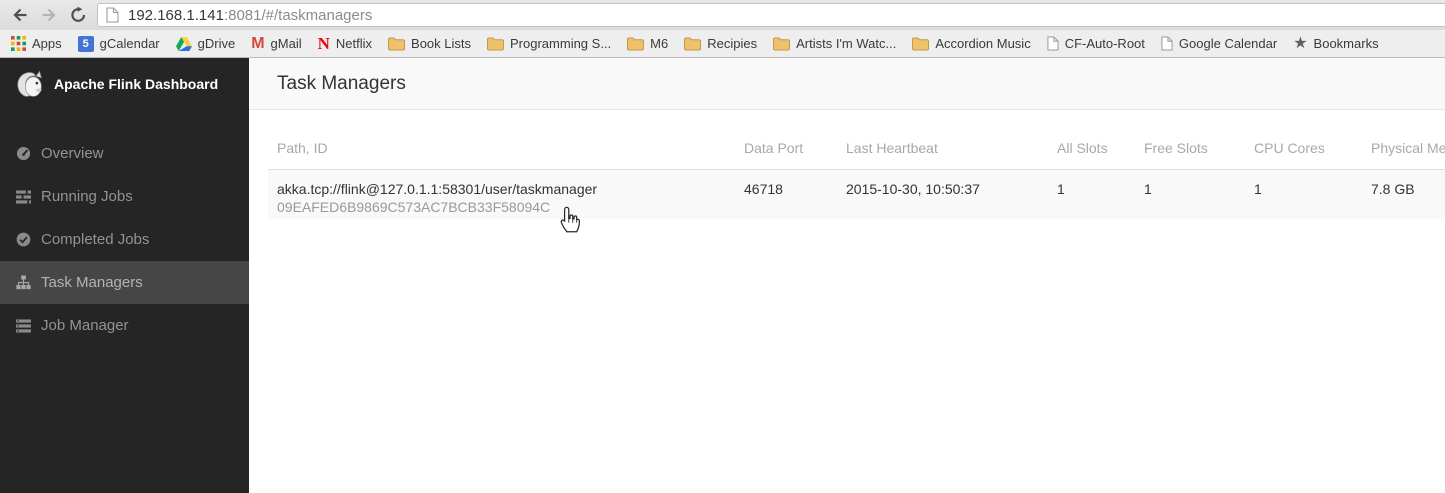 The height and width of the screenshot is (493, 1445). I want to click on col-last-heartbeat: Last Heartbeat, so click(942, 148).